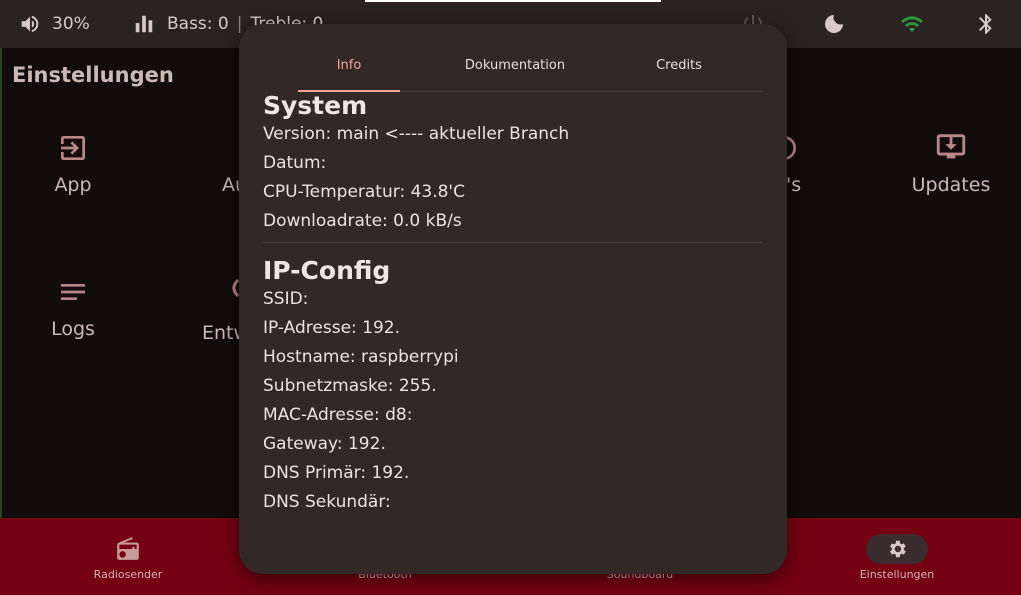 The height and width of the screenshot is (595, 1021). Describe the element at coordinates (73, 148) in the screenshot. I see `exit-to-app-icon` at that location.